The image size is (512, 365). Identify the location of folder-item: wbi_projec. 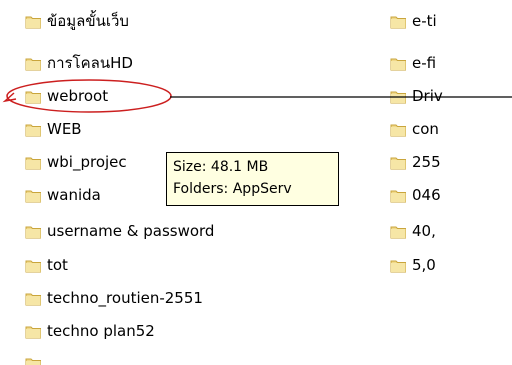
(76, 162).